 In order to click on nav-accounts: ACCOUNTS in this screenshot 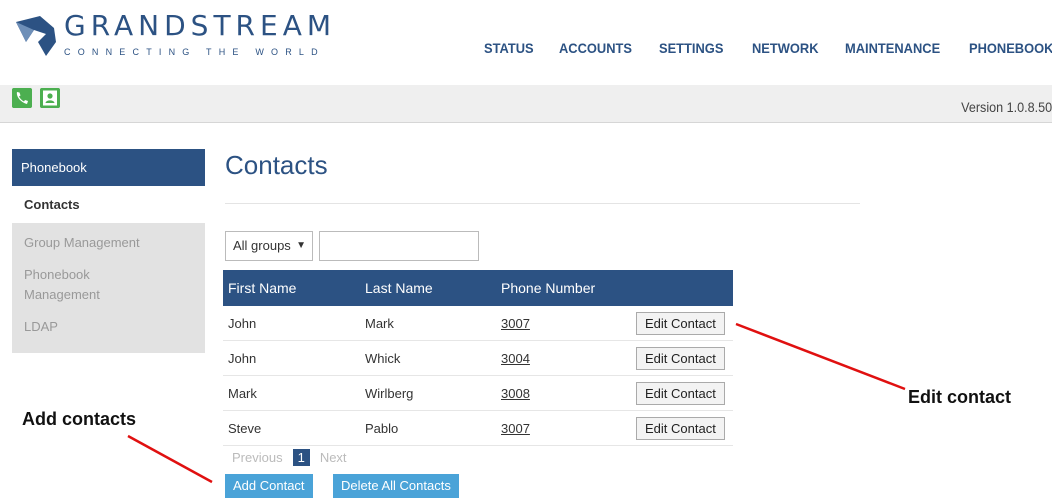, I will do `click(595, 48)`.